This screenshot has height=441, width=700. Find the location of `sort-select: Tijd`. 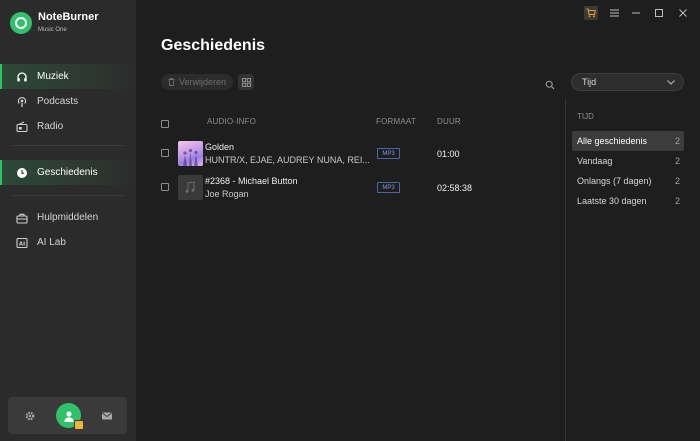

sort-select: Tijd is located at coordinates (627, 82).